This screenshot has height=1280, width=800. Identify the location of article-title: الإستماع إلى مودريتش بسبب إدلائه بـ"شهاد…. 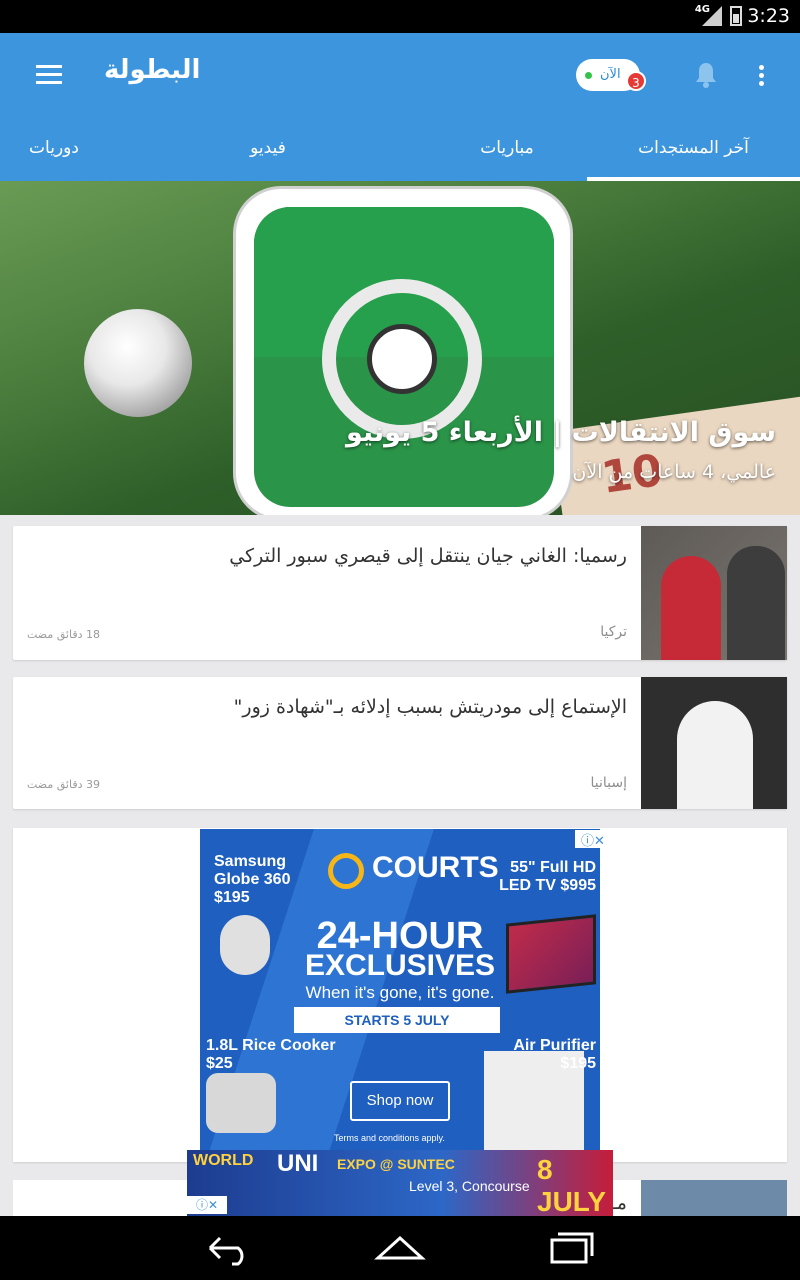
(430, 707).